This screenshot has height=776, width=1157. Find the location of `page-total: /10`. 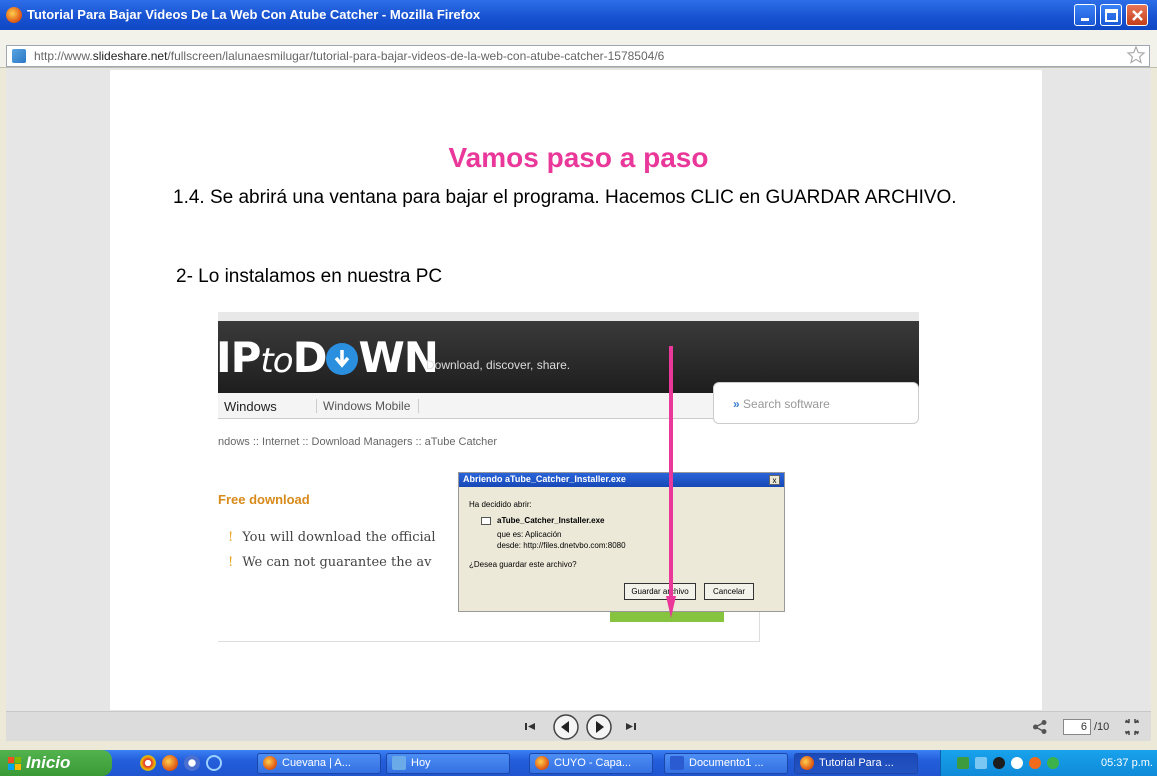

page-total: /10 is located at coordinates (1102, 727).